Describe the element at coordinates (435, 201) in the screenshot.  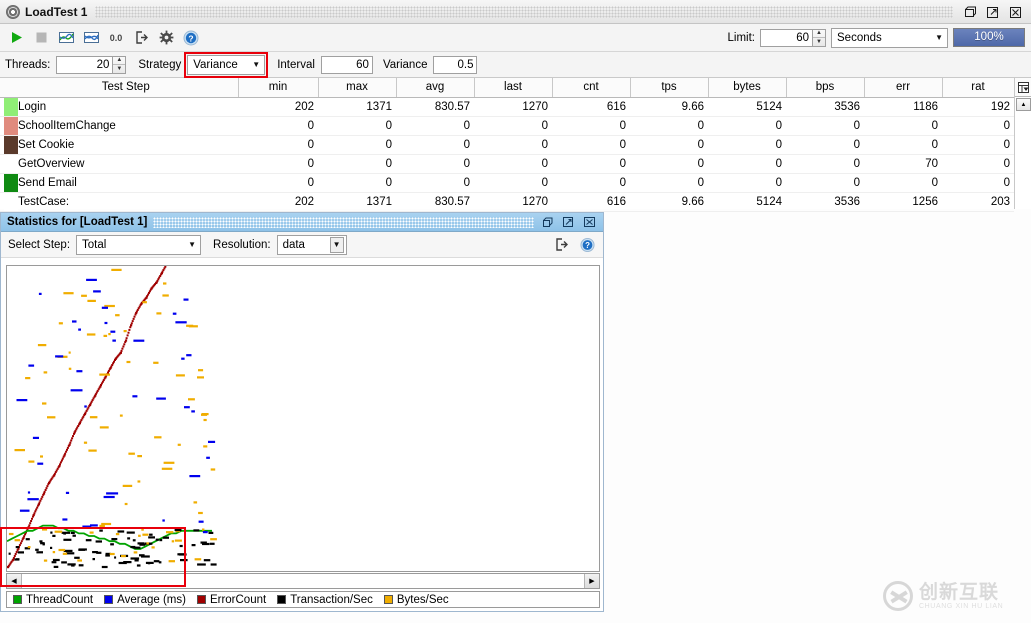
I see `cell-avg: 830.57` at that location.